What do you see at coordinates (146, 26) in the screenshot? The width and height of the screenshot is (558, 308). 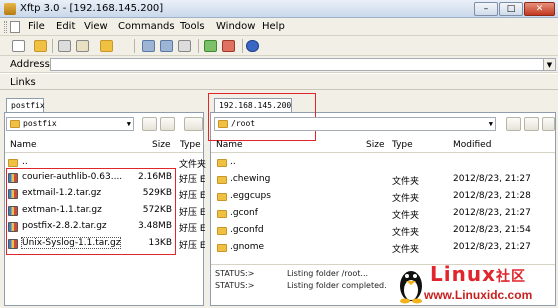 I see `menu-commands: Commands` at bounding box center [146, 26].